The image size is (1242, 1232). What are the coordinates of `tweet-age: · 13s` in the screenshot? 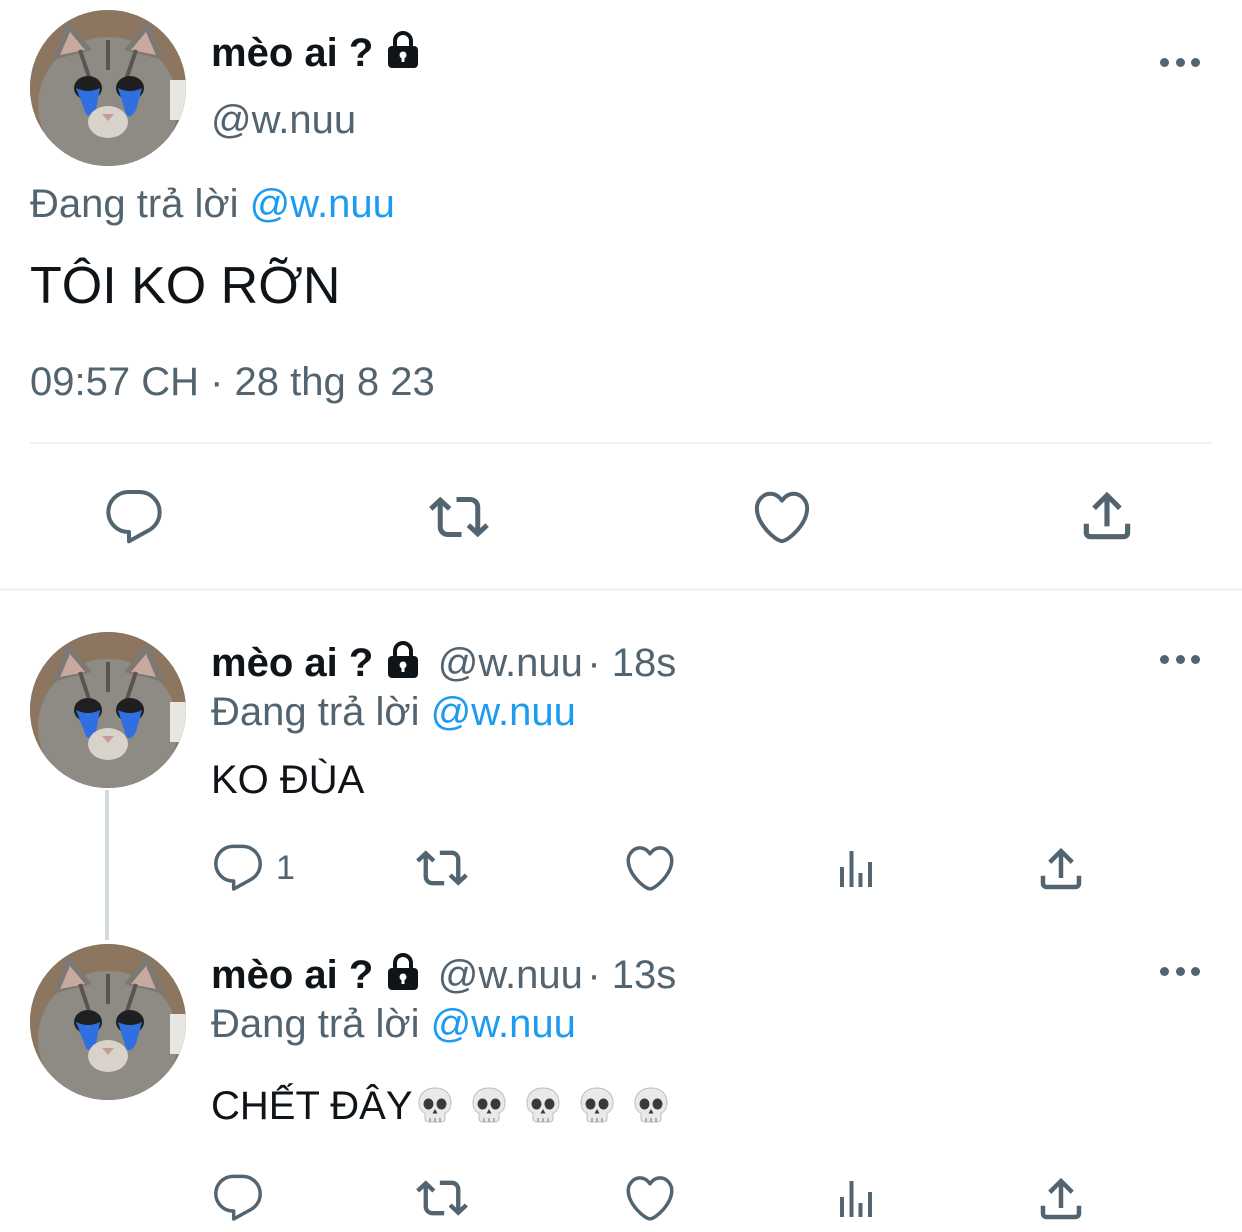 It's located at (631, 975).